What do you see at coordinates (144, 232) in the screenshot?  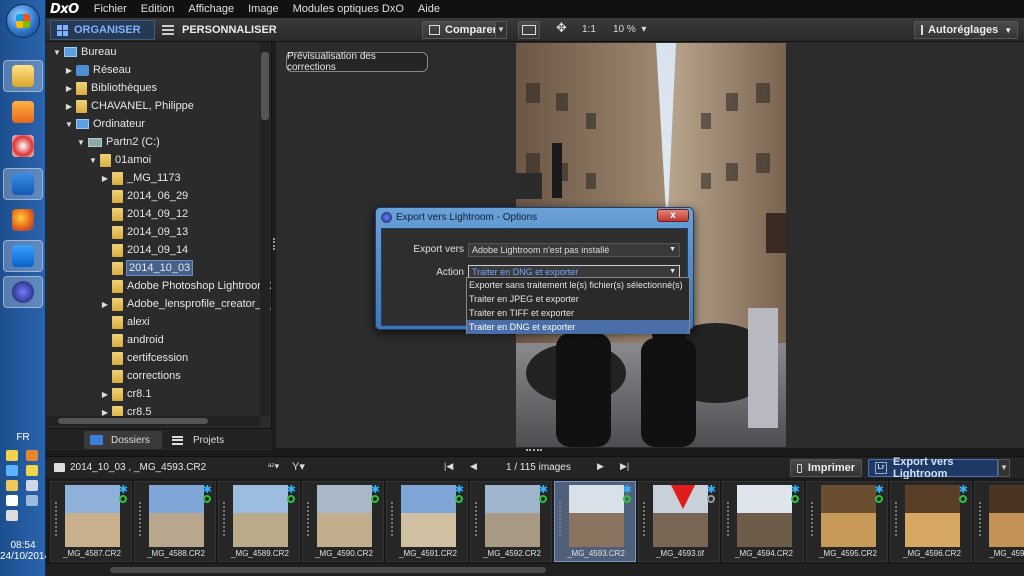 I see `tree-item: 2014_09_13` at bounding box center [144, 232].